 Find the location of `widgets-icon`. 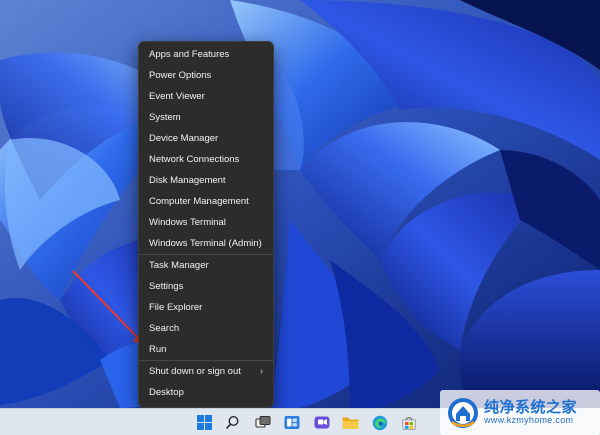

widgets-icon is located at coordinates (291, 422).